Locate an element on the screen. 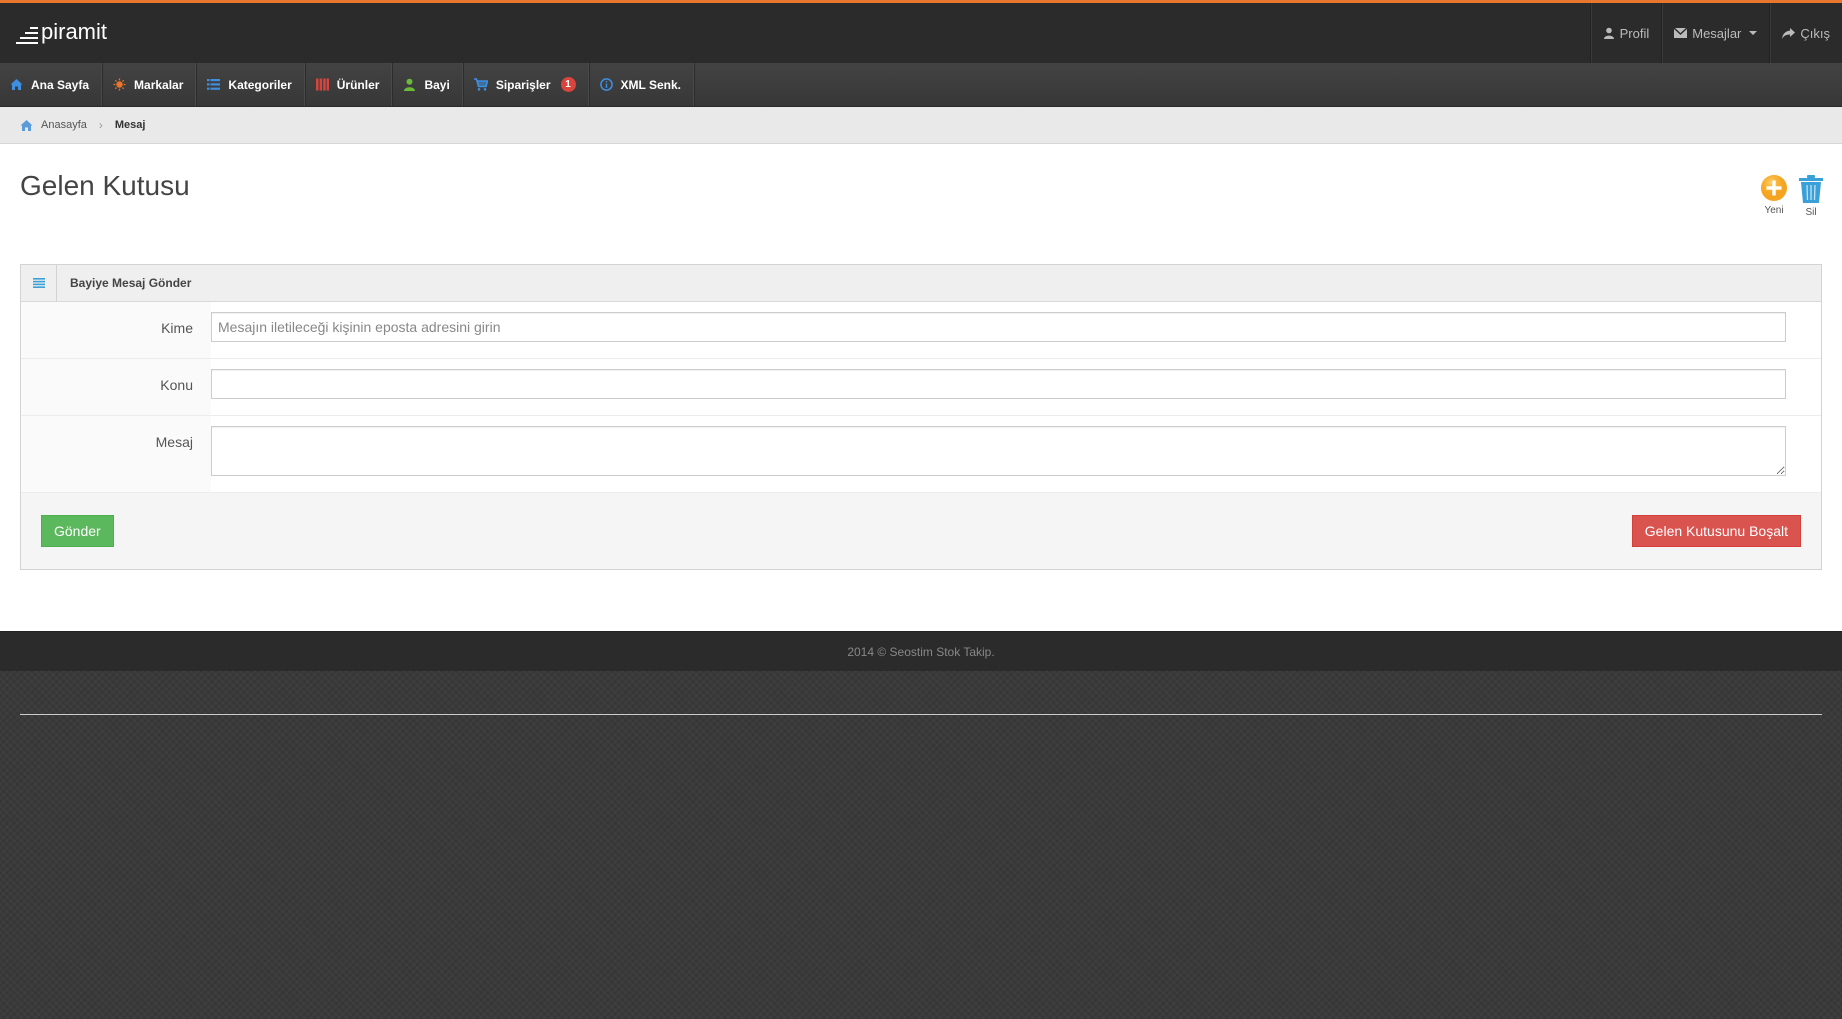  menu-item-ana-sayfa: Ana Sayfa is located at coordinates (52, 84).